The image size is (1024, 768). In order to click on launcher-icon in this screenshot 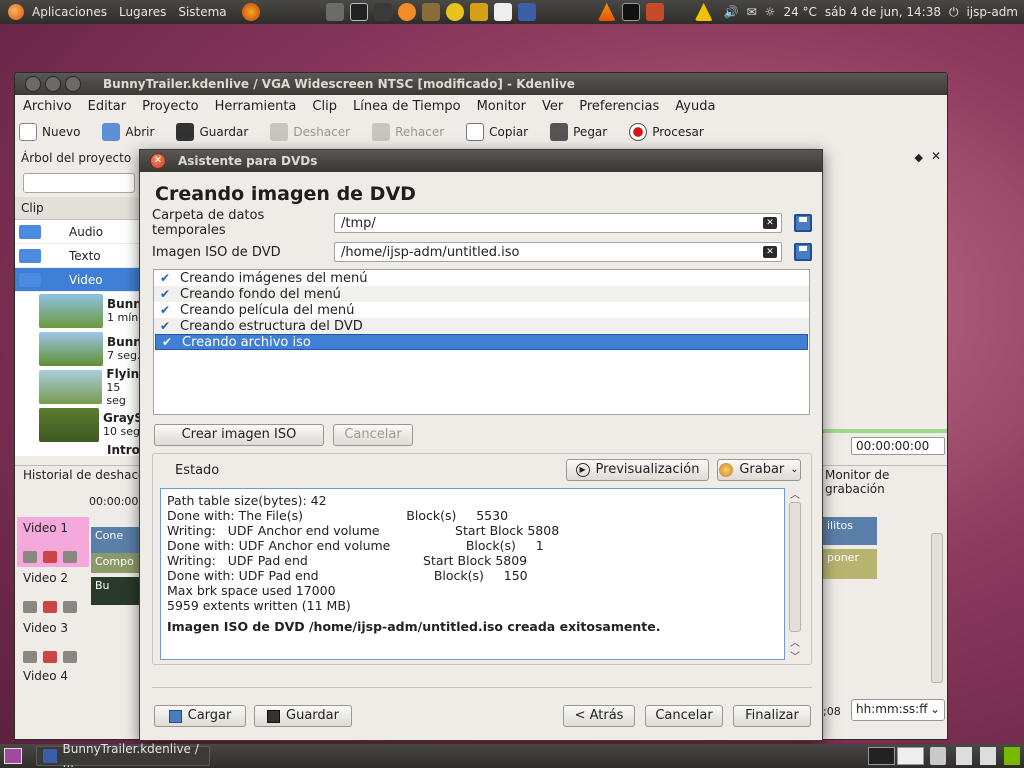, I will do `click(334, 12)`.